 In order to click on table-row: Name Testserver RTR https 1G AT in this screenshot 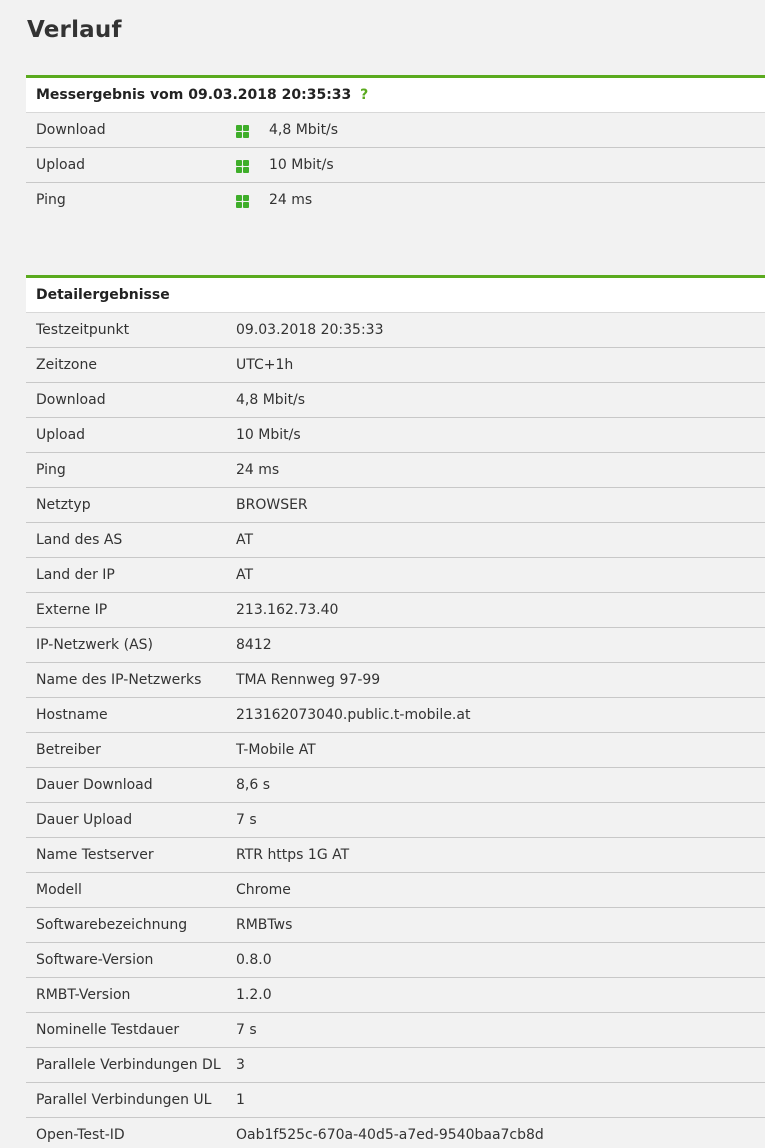, I will do `click(395, 855)`.